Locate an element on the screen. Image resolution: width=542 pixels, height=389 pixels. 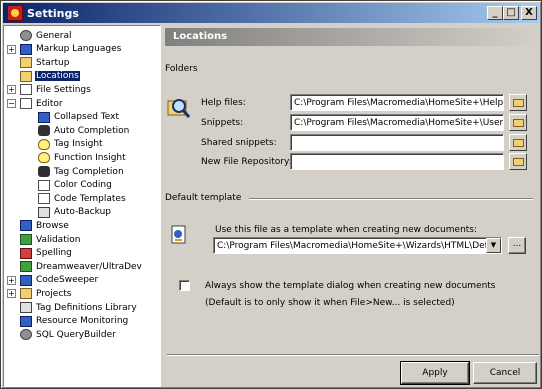
shared-snippets-browse-button is located at coordinates (518, 142).